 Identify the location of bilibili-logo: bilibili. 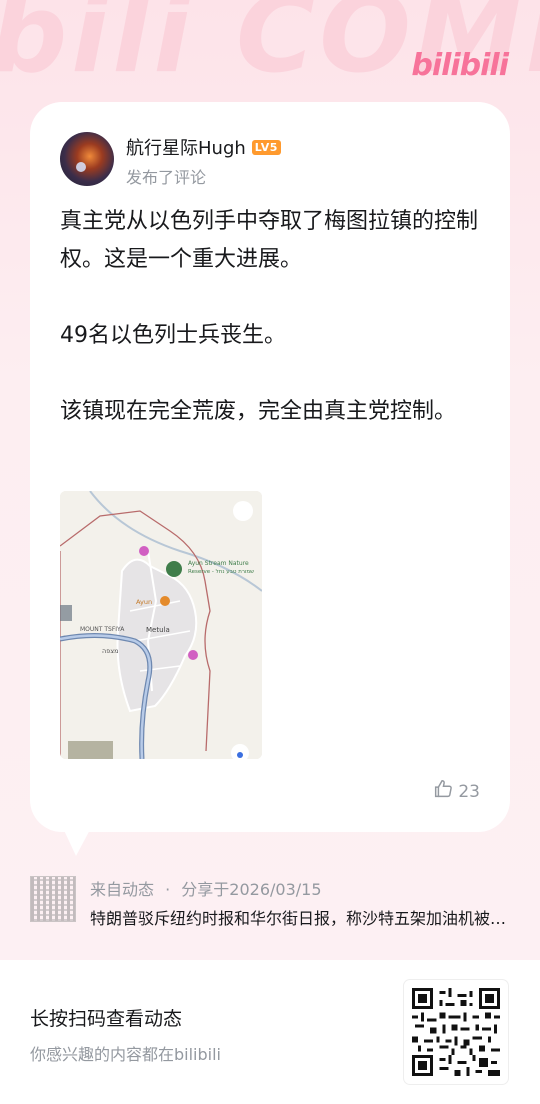
(460, 65).